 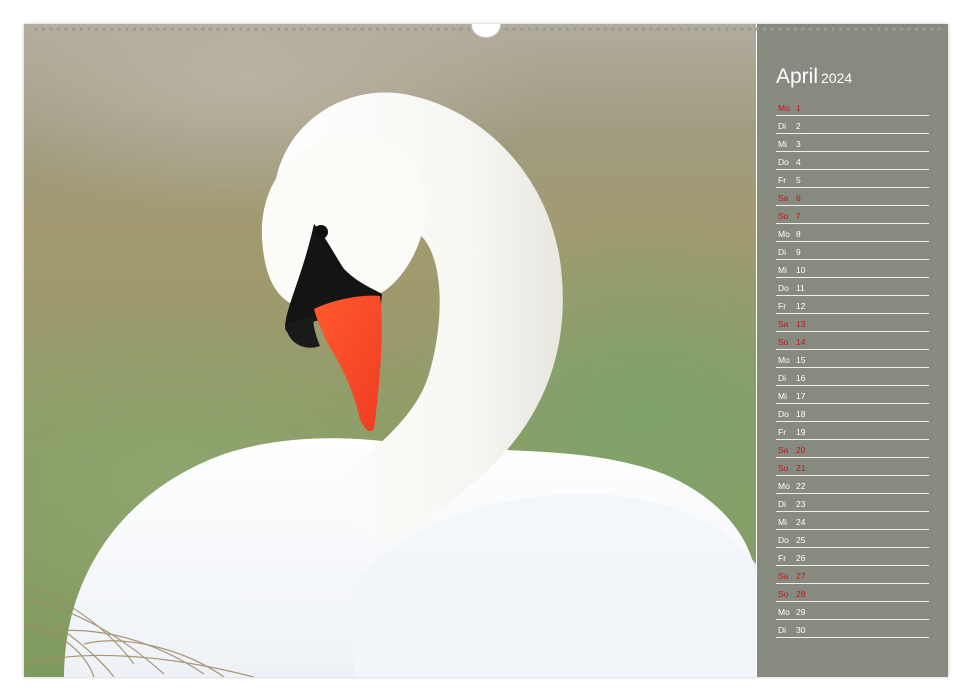 I want to click on day-number: 21, so click(x=801, y=468).